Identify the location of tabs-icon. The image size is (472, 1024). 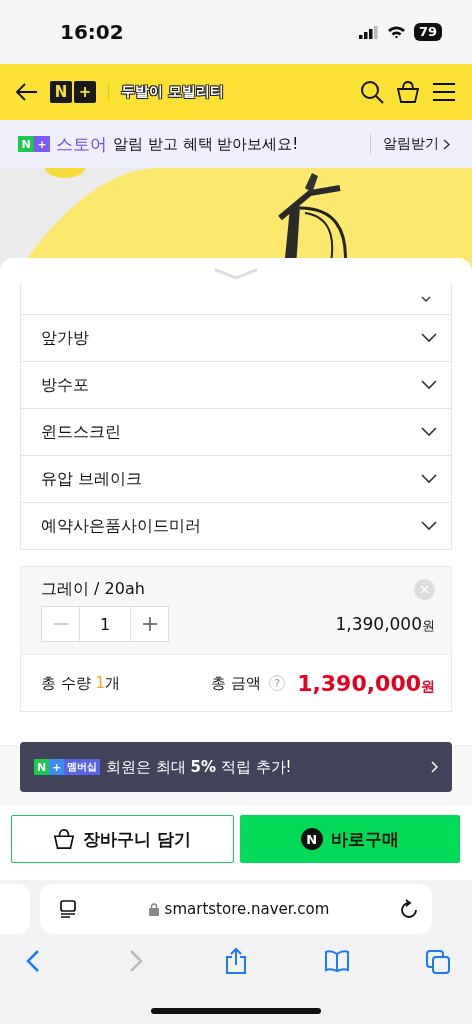
(438, 961).